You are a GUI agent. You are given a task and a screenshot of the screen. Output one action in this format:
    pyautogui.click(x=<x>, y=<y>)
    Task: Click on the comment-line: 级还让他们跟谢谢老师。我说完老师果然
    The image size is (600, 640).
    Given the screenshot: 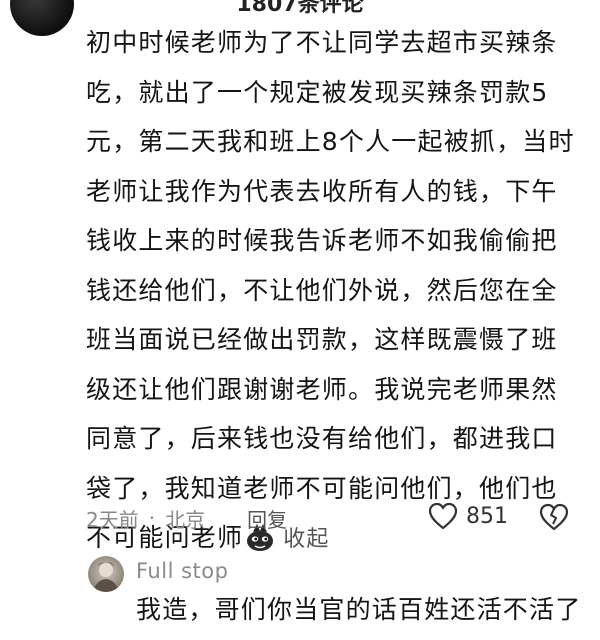 What is the action you would take?
    pyautogui.click(x=322, y=389)
    